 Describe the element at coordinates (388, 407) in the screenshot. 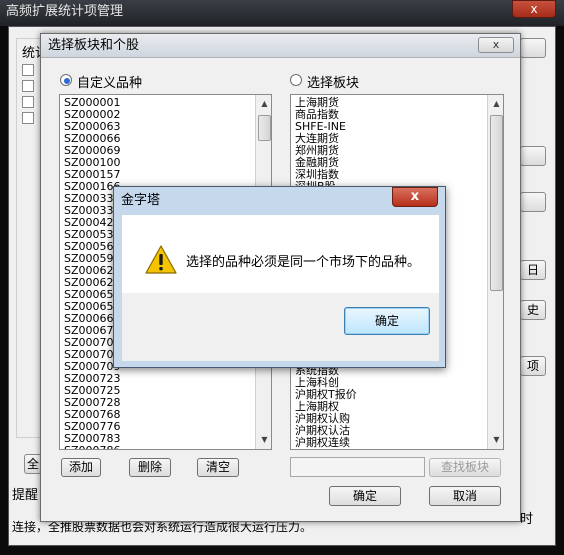

I see `sector-list-items-bottom: 系统指数 上海科创 沪期权T报价 上海期权 沪期权认购 沪期权认沽 沪期权连续` at that location.